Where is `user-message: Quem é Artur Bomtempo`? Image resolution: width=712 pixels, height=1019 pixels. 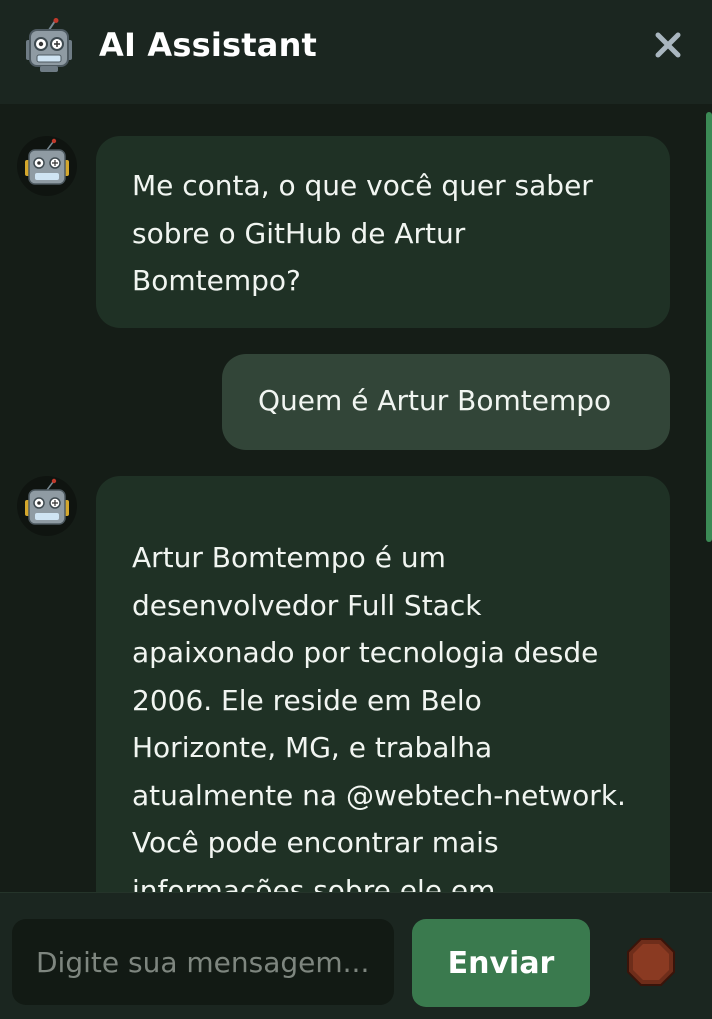
user-message: Quem é Artur Bomtempo is located at coordinates (446, 402).